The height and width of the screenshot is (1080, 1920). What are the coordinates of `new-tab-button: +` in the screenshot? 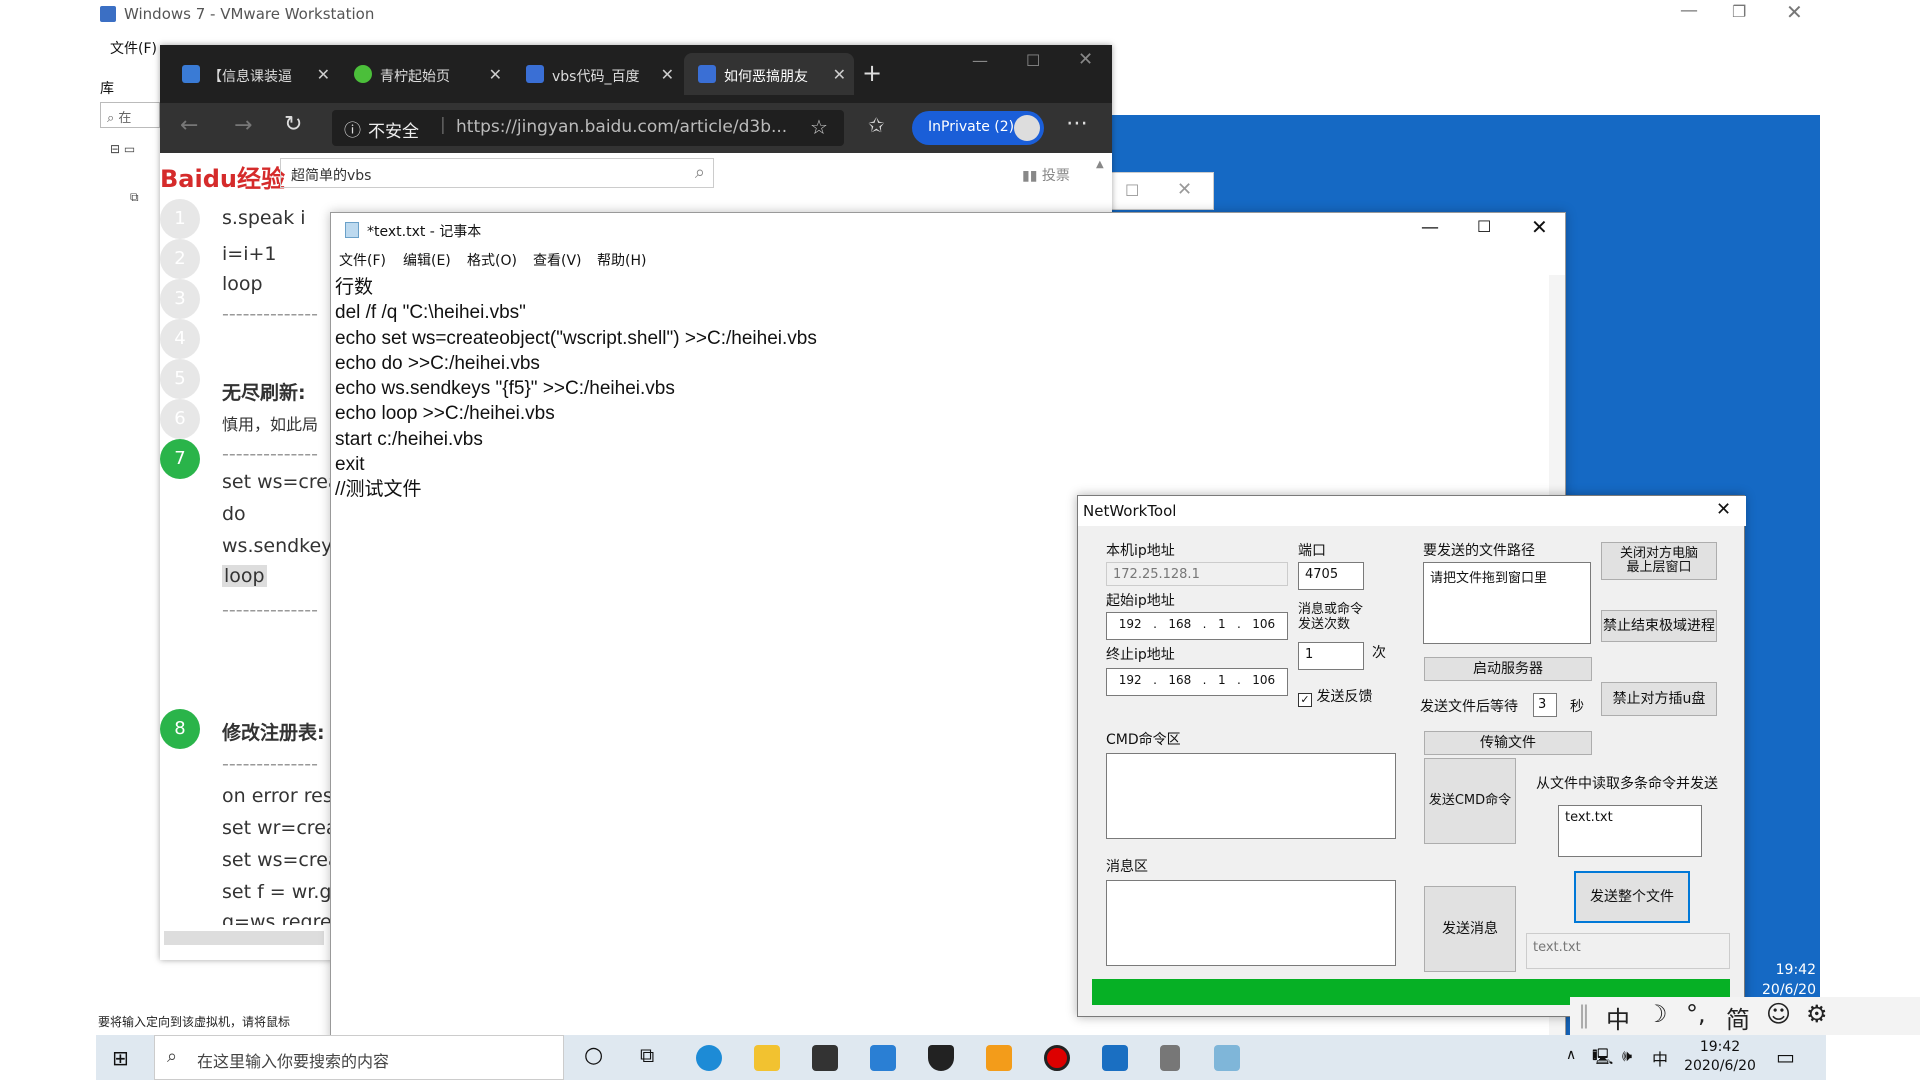 It's located at (872, 73).